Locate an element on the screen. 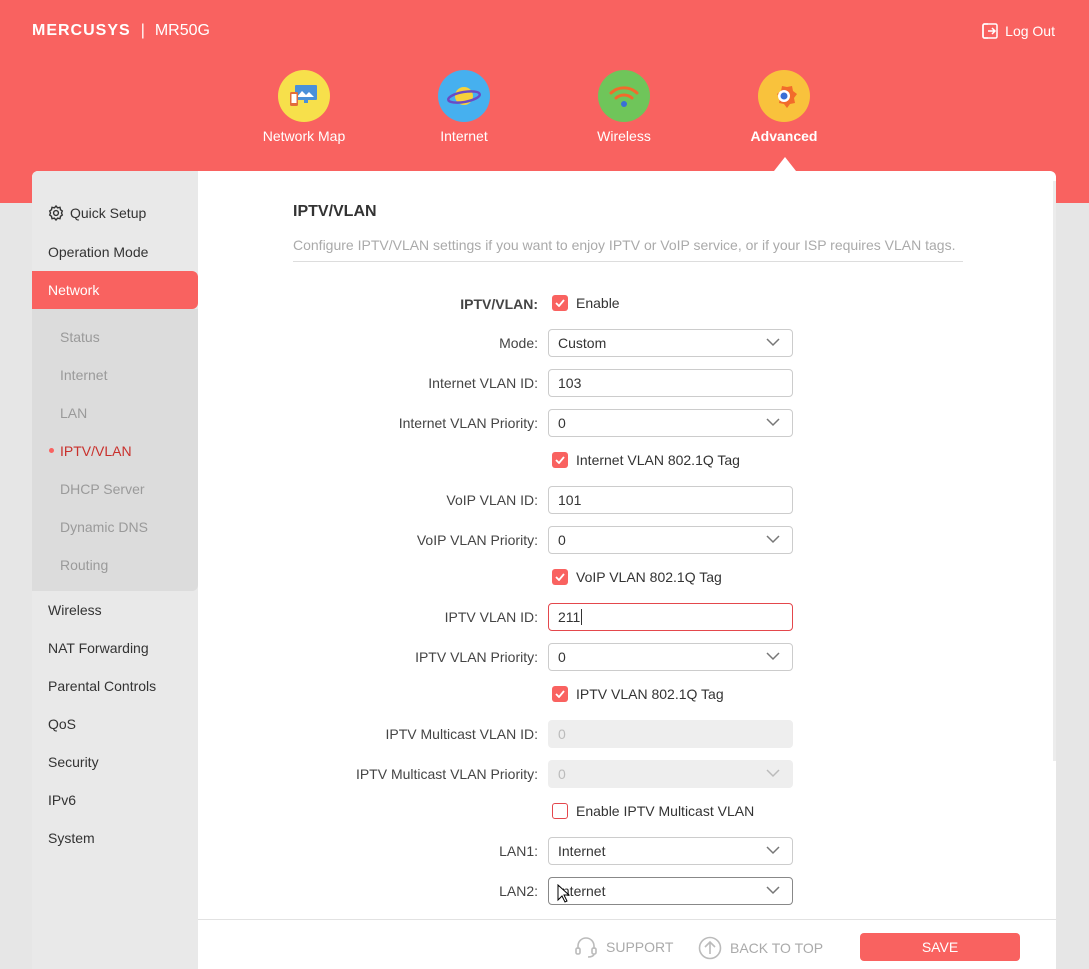 The height and width of the screenshot is (969, 1089). active-tab-caret is located at coordinates (785, 164).